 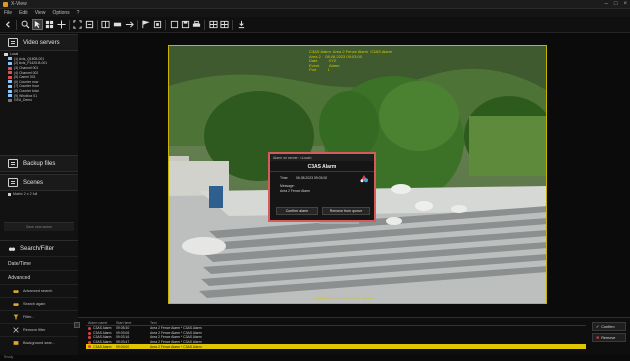 I want to click on col-alarm-name: Alarm name, so click(x=101, y=323).